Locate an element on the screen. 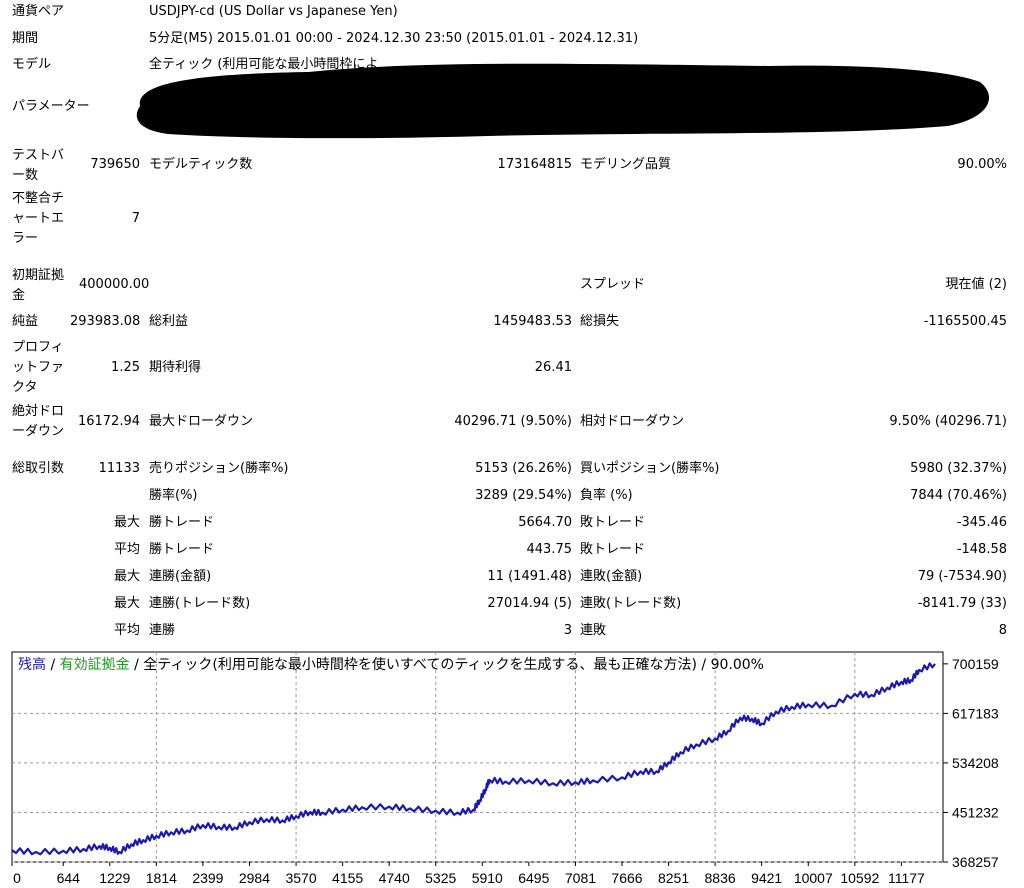 Image resolution: width=1024 pixels, height=888 pixels. short-label: 売りポジション(勝率%) is located at coordinates (219, 468).